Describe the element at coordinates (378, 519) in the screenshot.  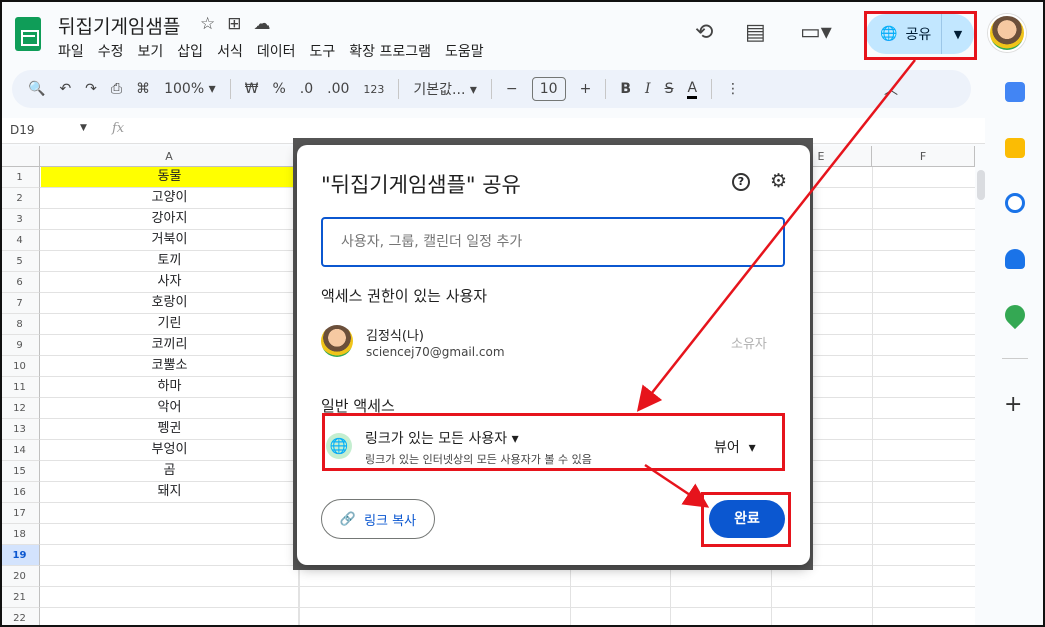
I see `copy-link-button: 🔗 링크 복사` at that location.